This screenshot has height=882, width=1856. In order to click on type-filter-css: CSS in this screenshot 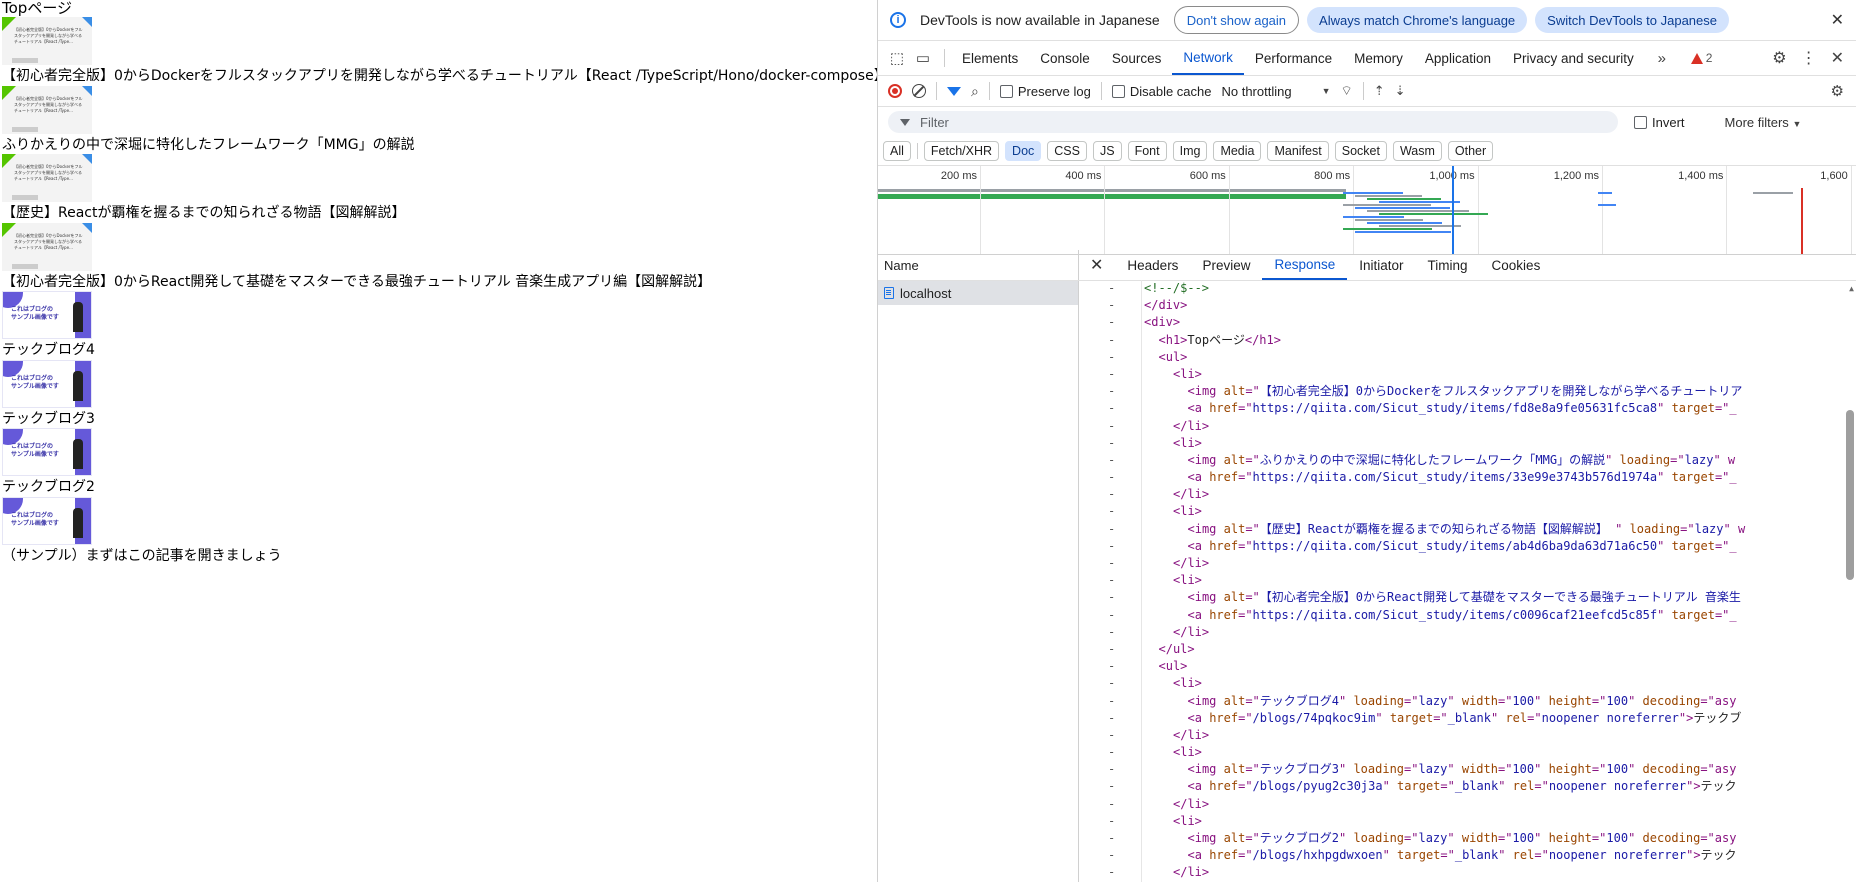, I will do `click(1067, 151)`.